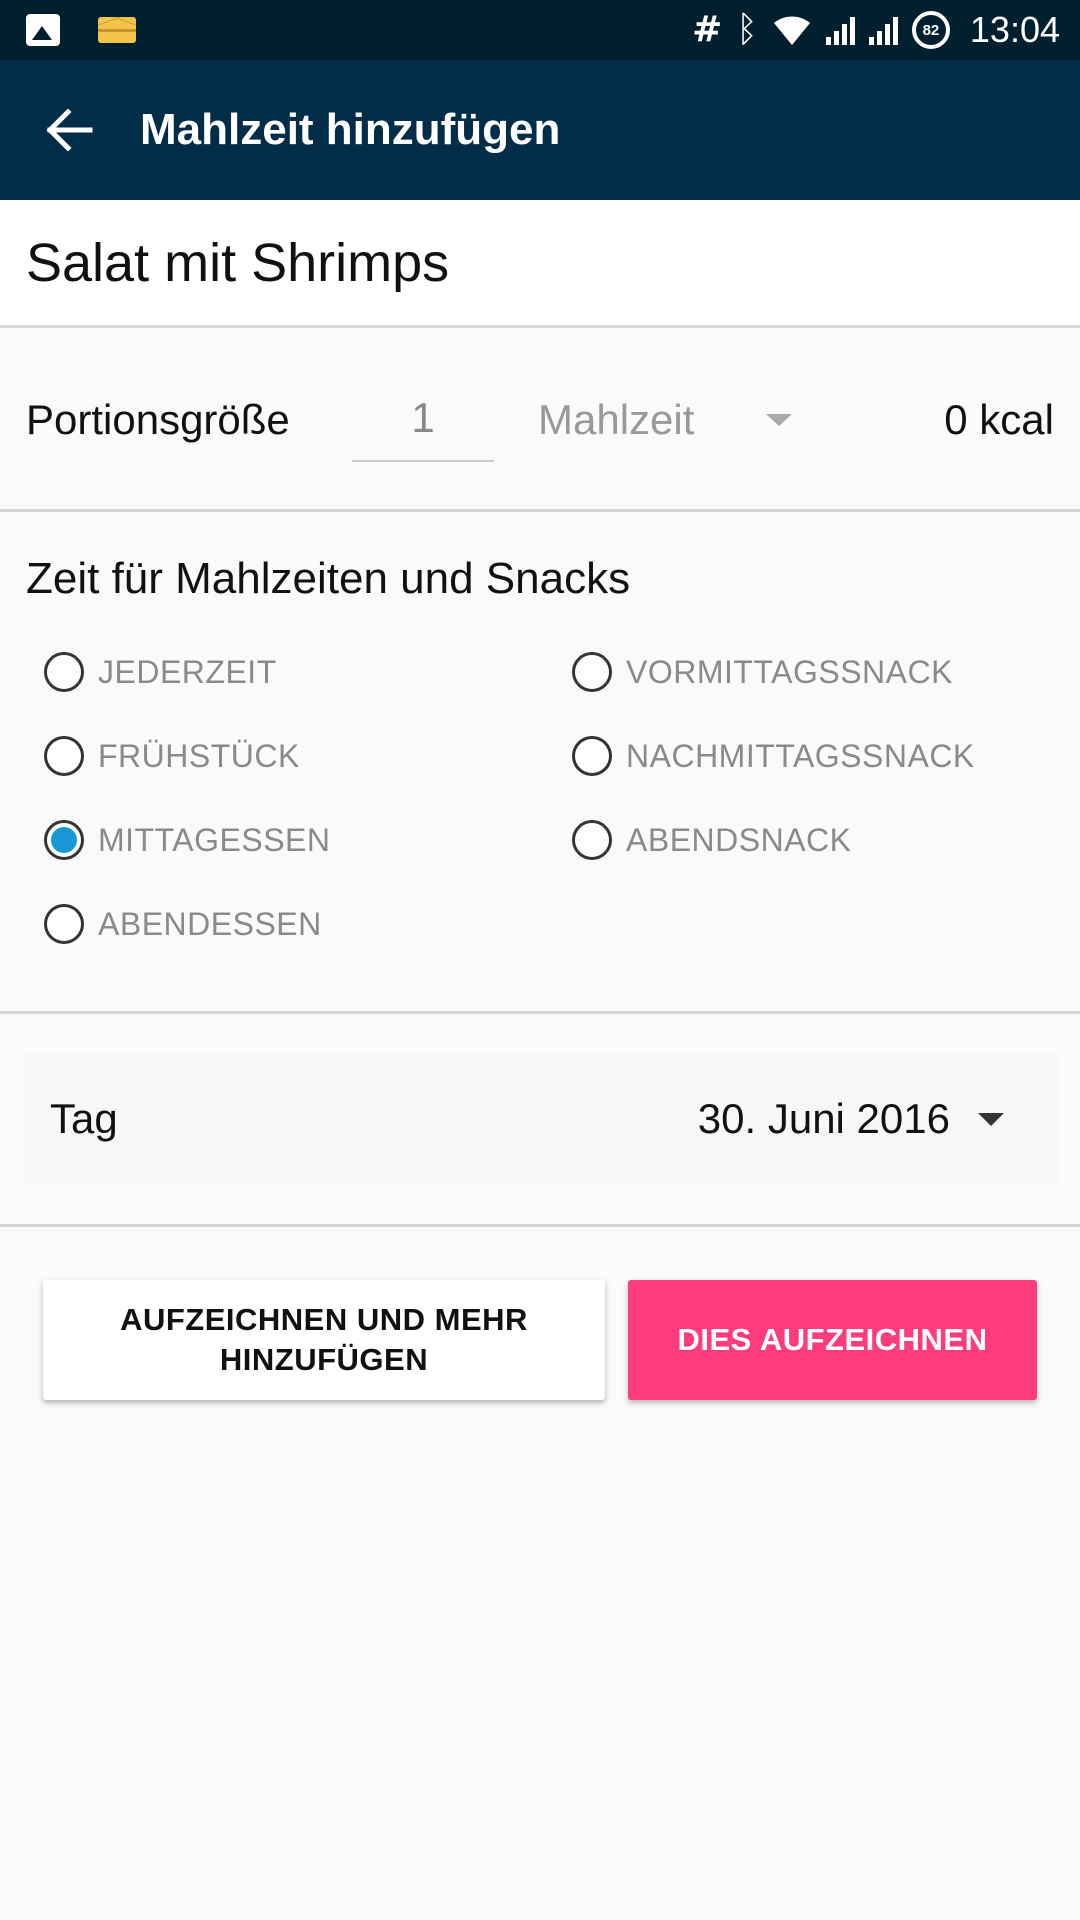 The width and height of the screenshot is (1080, 1920). What do you see at coordinates (238, 262) in the screenshot?
I see `food-name: Salat mit Shrimps` at bounding box center [238, 262].